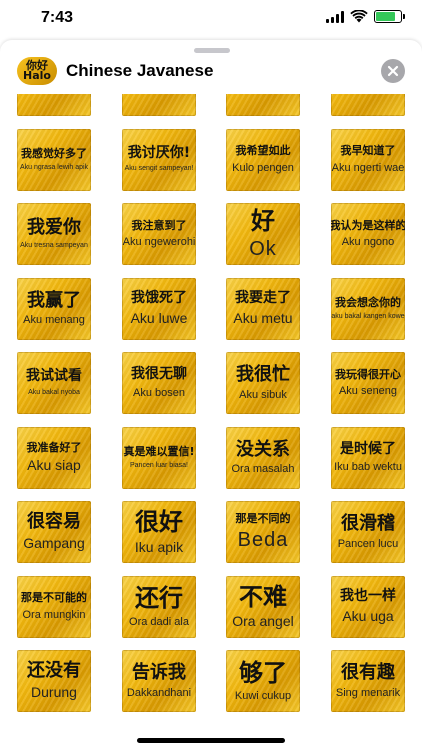 This screenshot has height=750, width=422. Describe the element at coordinates (54, 234) in the screenshot. I see `sticker-tile: 我爱你 Aku tresna sampeyan` at that location.